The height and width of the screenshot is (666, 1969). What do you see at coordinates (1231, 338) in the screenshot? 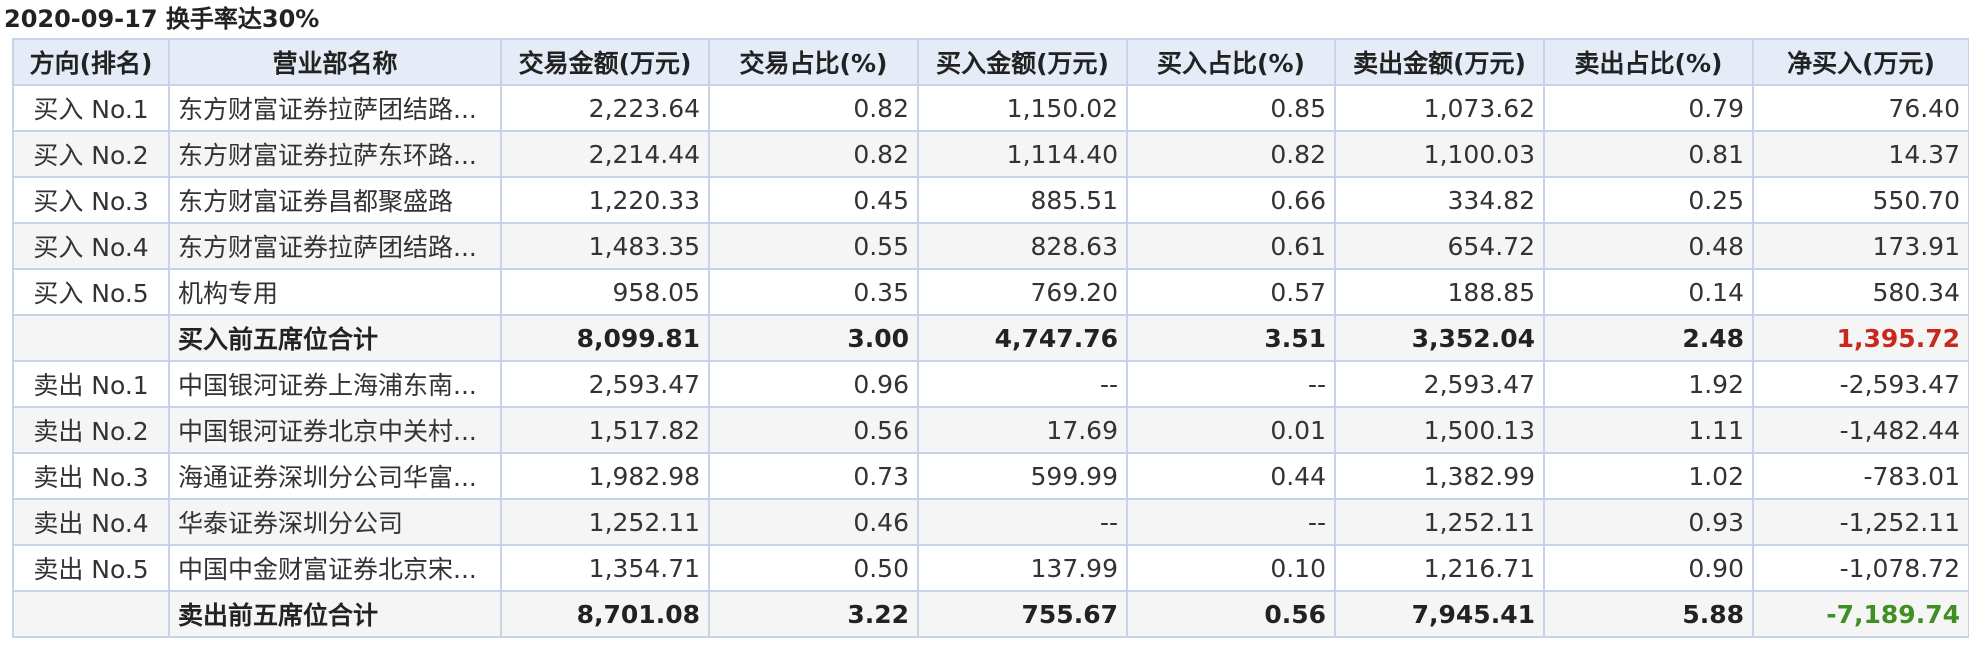
I see `buy-ratio-cell: 3.51` at bounding box center [1231, 338].